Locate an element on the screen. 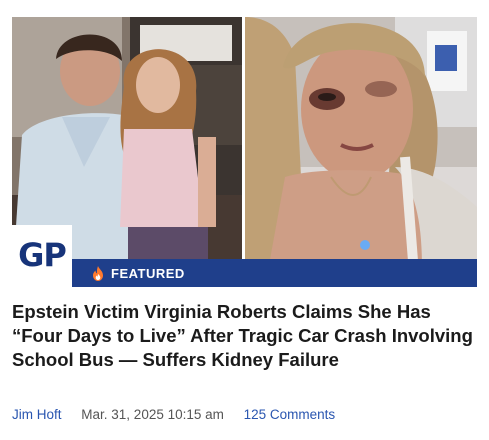 The image size is (489, 440). featured-bar: FEATURED is located at coordinates (274, 273).